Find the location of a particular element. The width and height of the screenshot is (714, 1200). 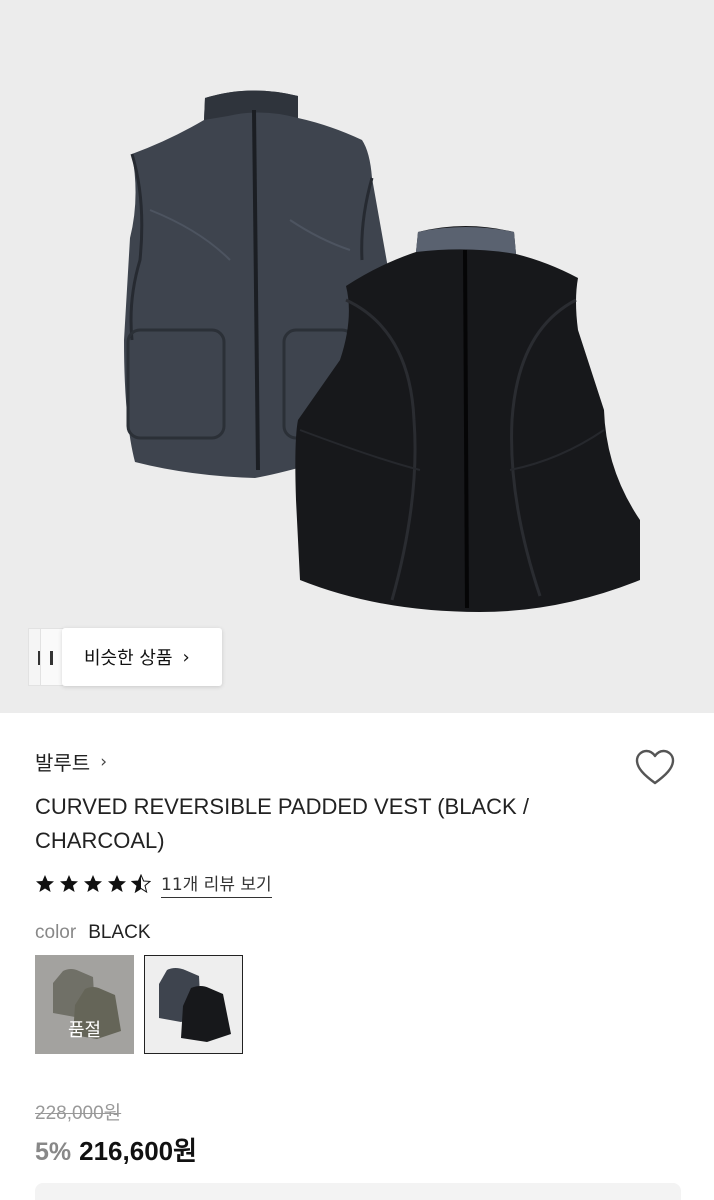

swatch-black is located at coordinates (193, 1004).